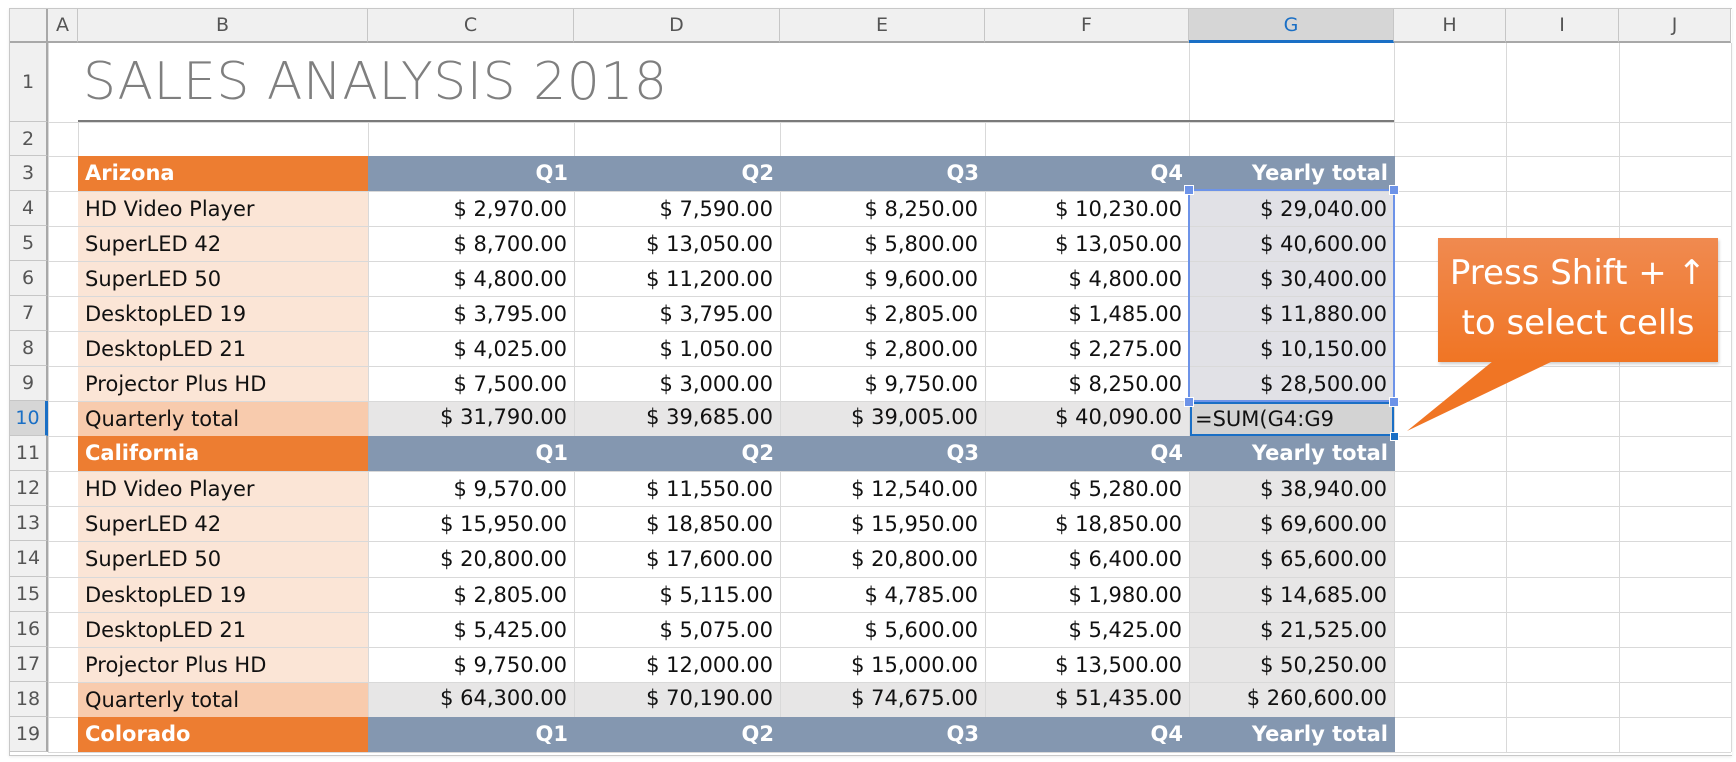 The height and width of the screenshot is (762, 1736). I want to click on quarterly-total-cell: $ 260,600.00, so click(1292, 699).